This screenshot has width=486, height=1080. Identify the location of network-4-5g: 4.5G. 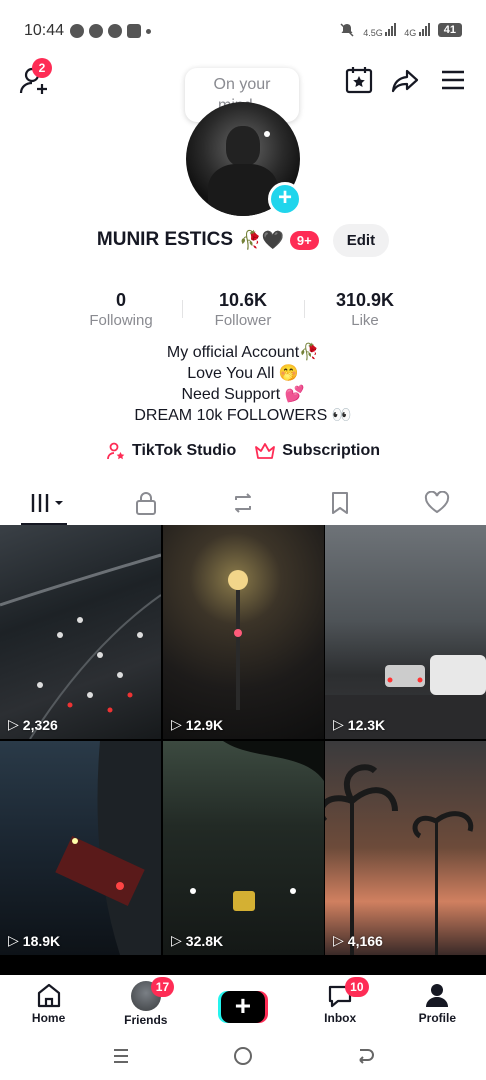
(380, 30).